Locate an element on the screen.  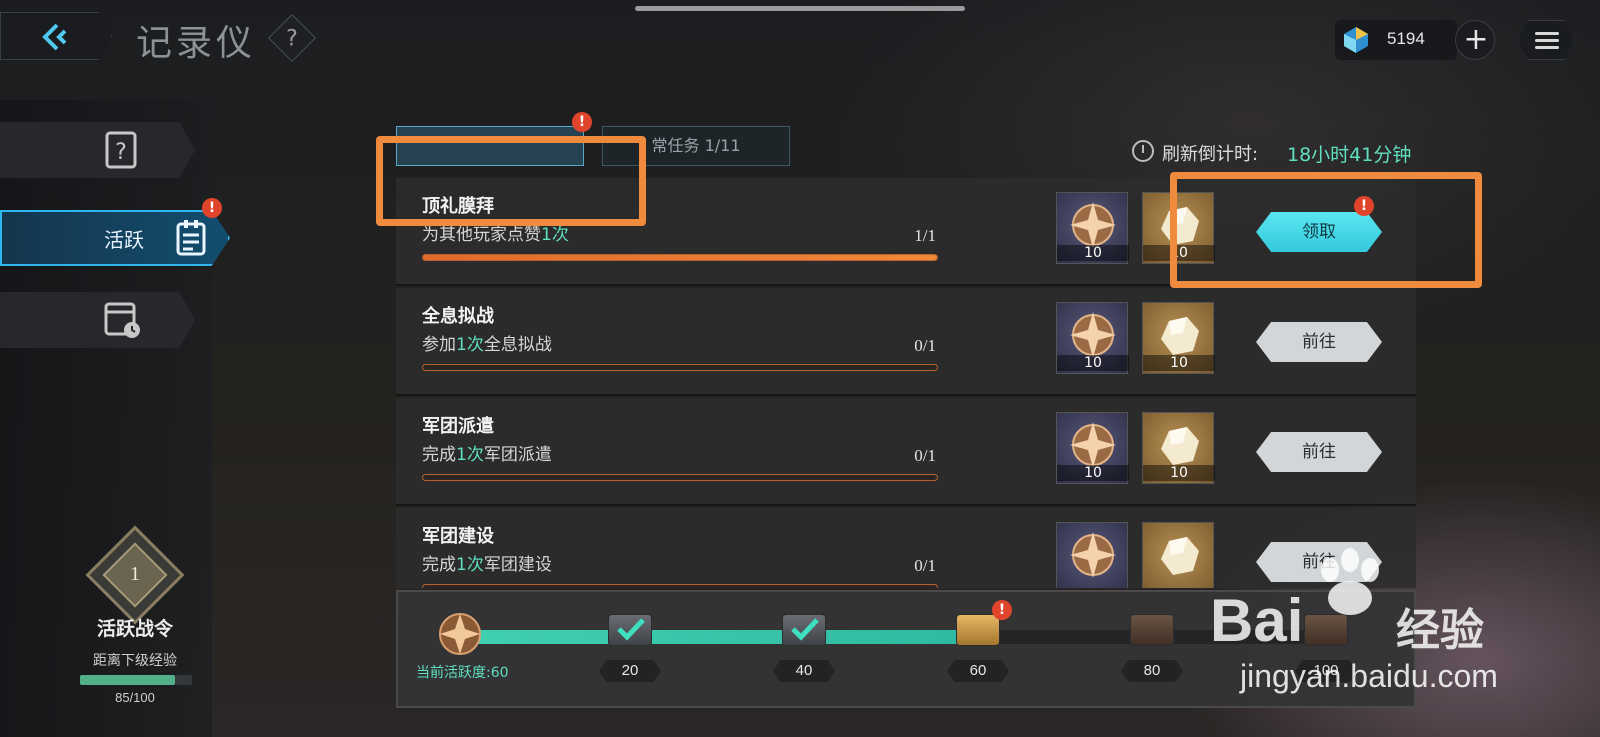
refresh-timer-label: 刷新倒计时: is located at coordinates (1210, 154).